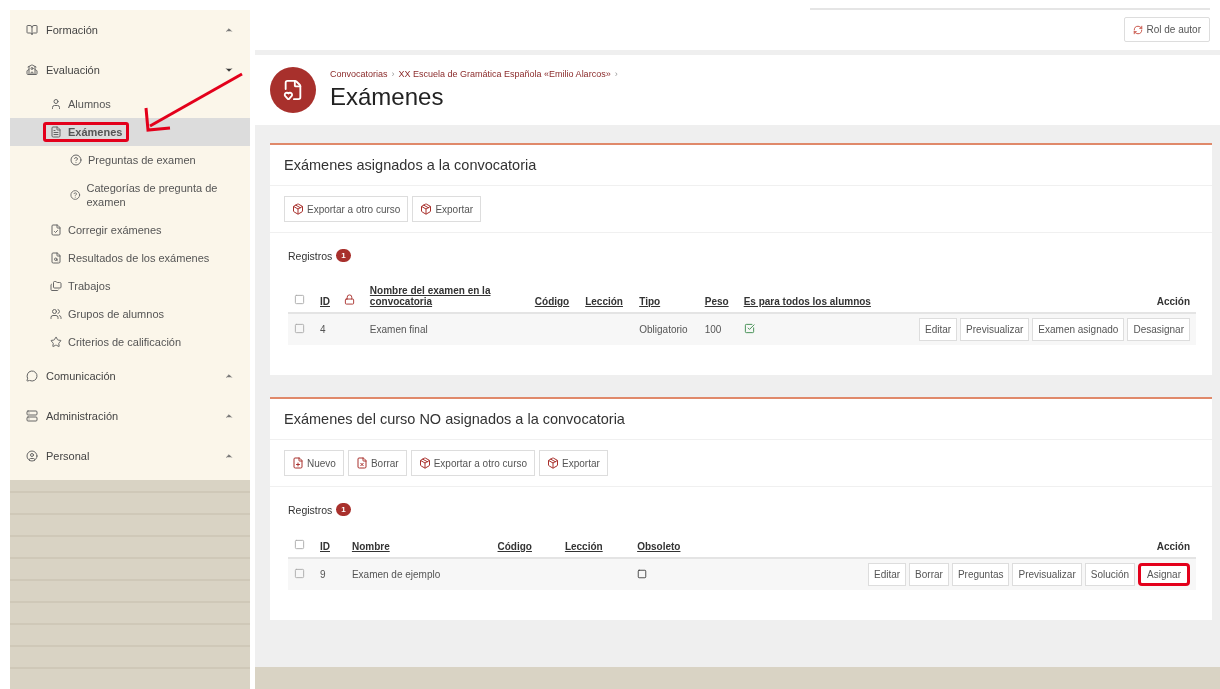 This screenshot has width=1220, height=689. What do you see at coordinates (323, 329) in the screenshot?
I see `table-cell: 4` at bounding box center [323, 329].